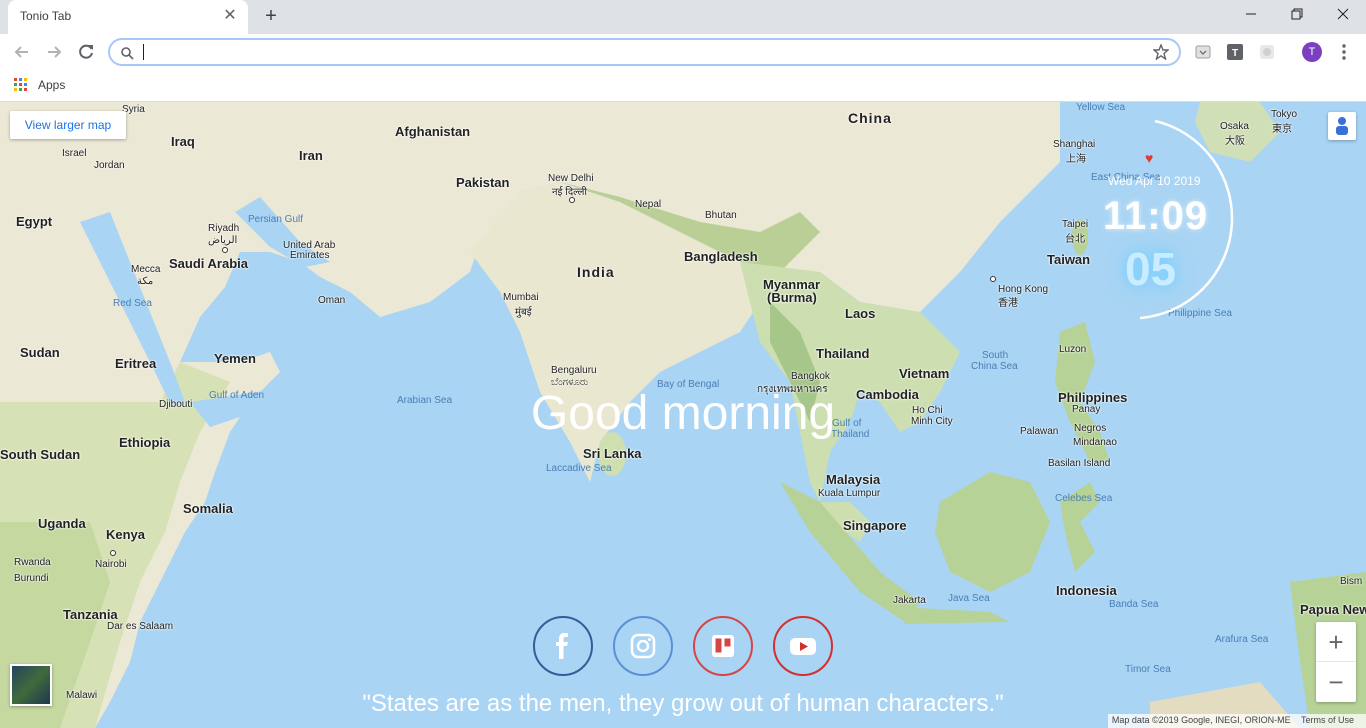  Describe the element at coordinates (230, 16) in the screenshot. I see `close-tab-icon: ✕` at that location.